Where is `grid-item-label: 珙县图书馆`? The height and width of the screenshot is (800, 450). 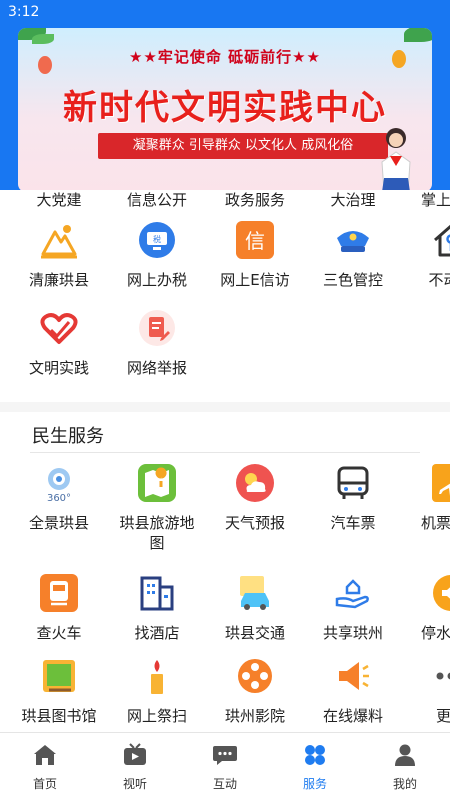 grid-item-label: 珙县图书馆 is located at coordinates (59, 716).